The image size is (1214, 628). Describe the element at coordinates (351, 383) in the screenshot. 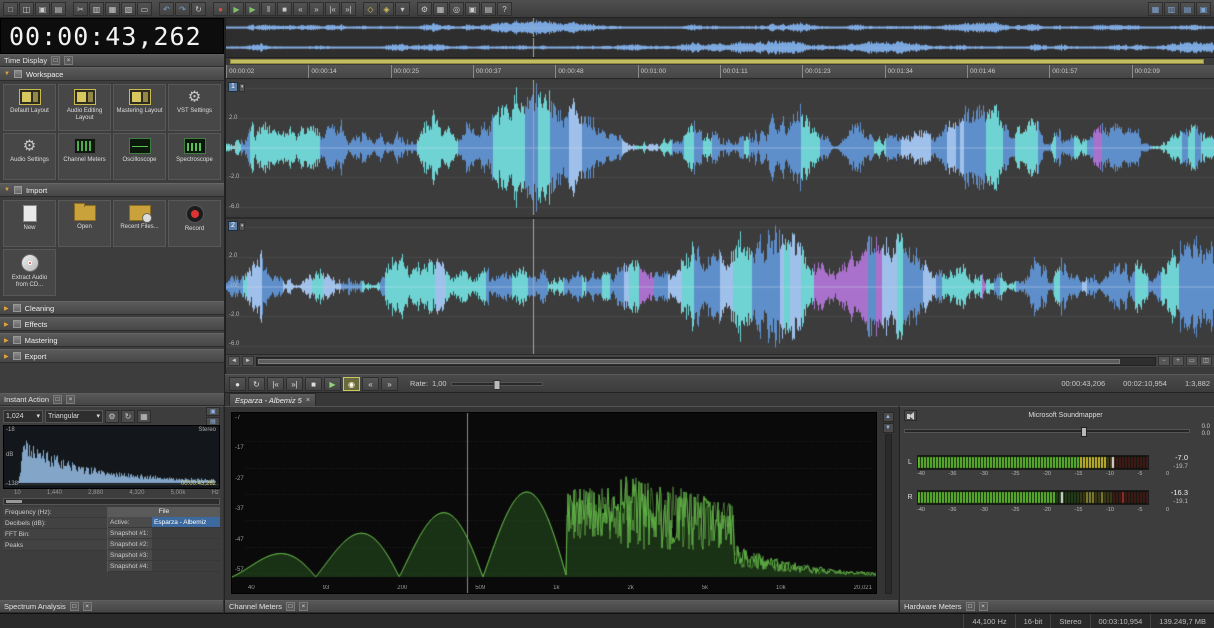

I see `scrub-button: ◉` at that location.